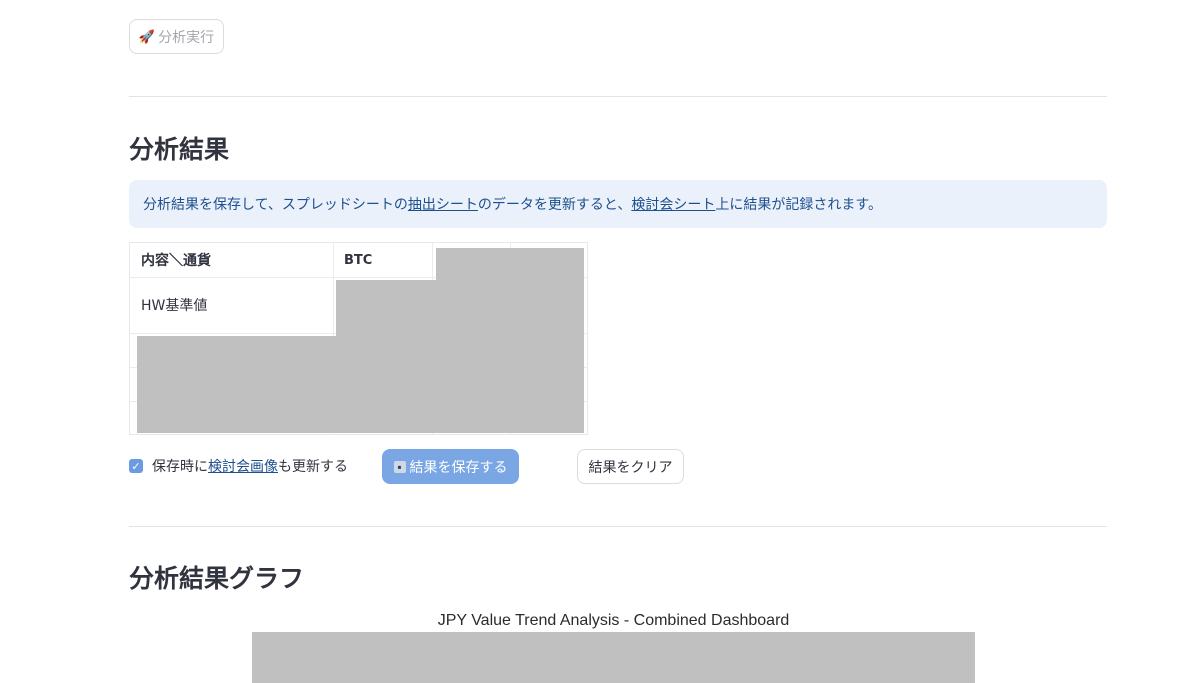  I want to click on run-analysis-button: 🚀 分析実行, so click(176, 36).